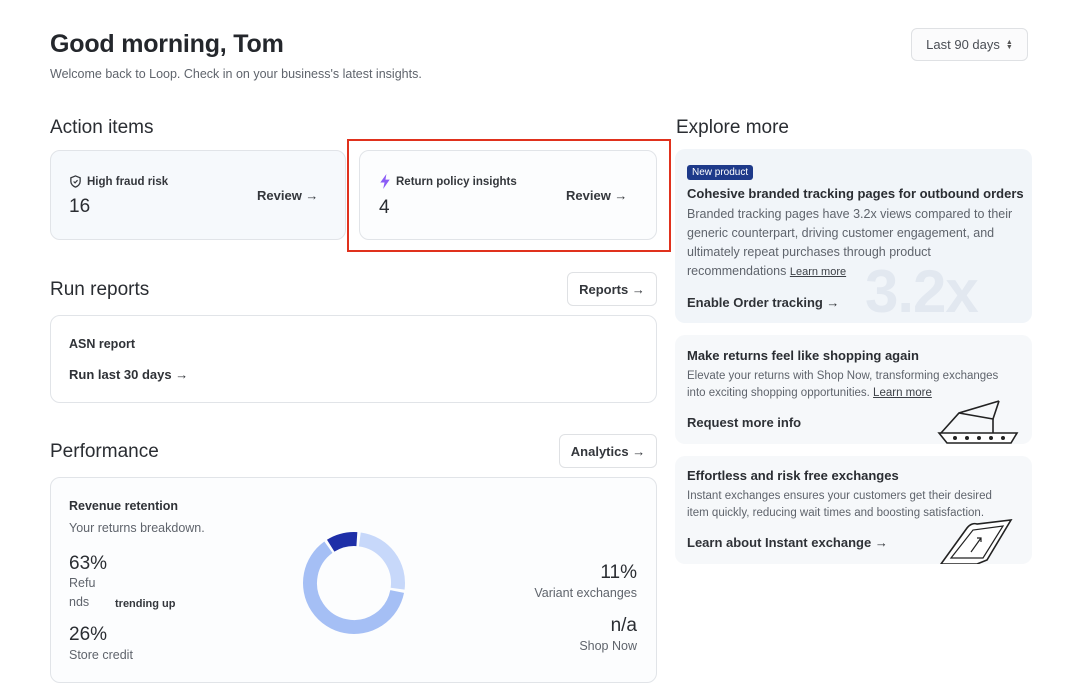  What do you see at coordinates (167, 44) in the screenshot?
I see `page-title: Good morning, Tom` at bounding box center [167, 44].